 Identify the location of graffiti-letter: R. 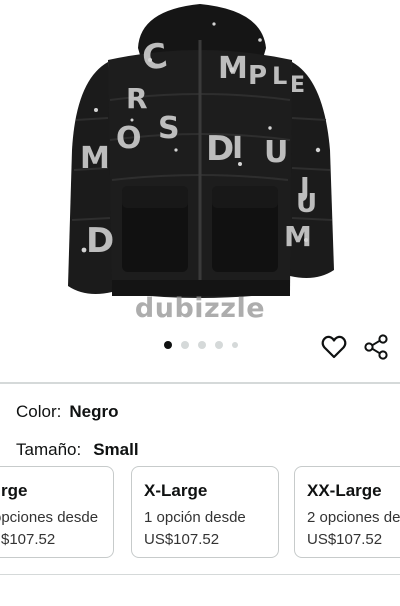
(137, 98).